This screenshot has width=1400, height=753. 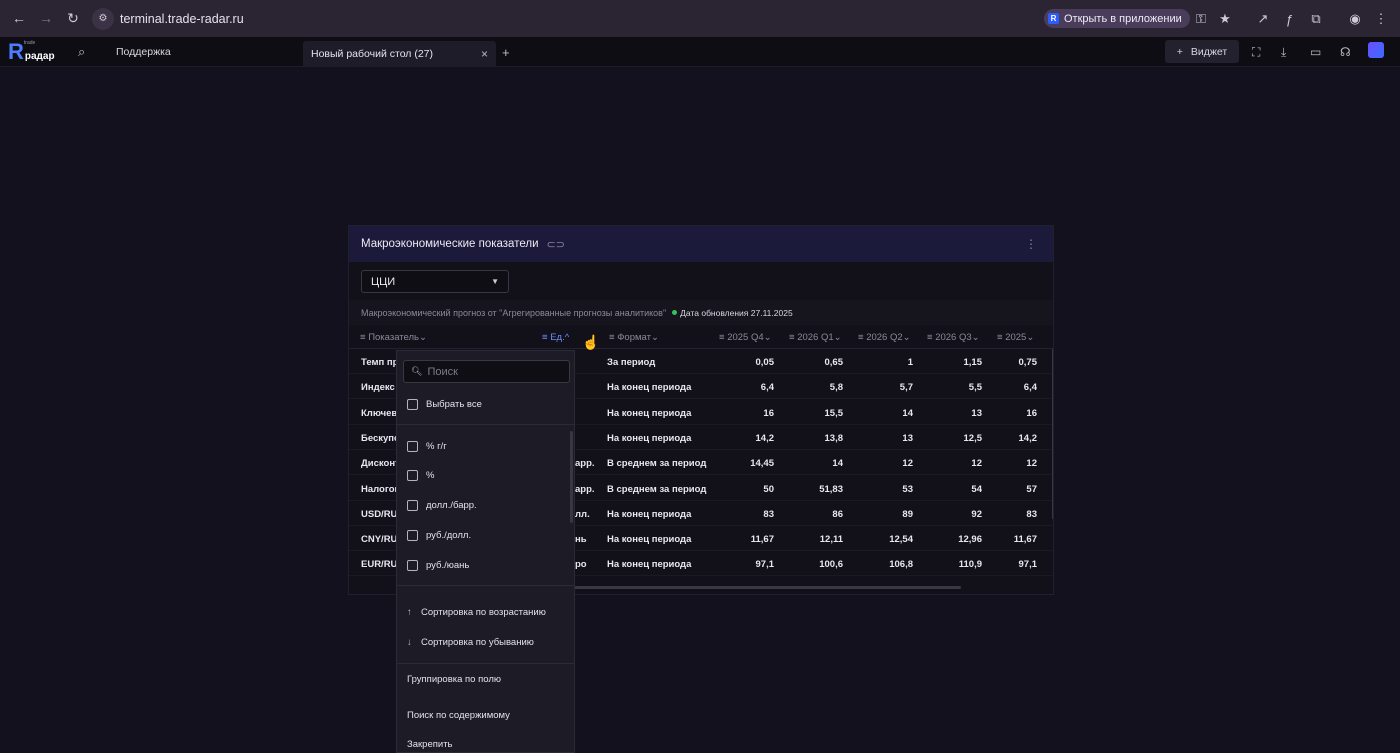 I want to click on chat-icon: ▭, so click(x=1315, y=52).